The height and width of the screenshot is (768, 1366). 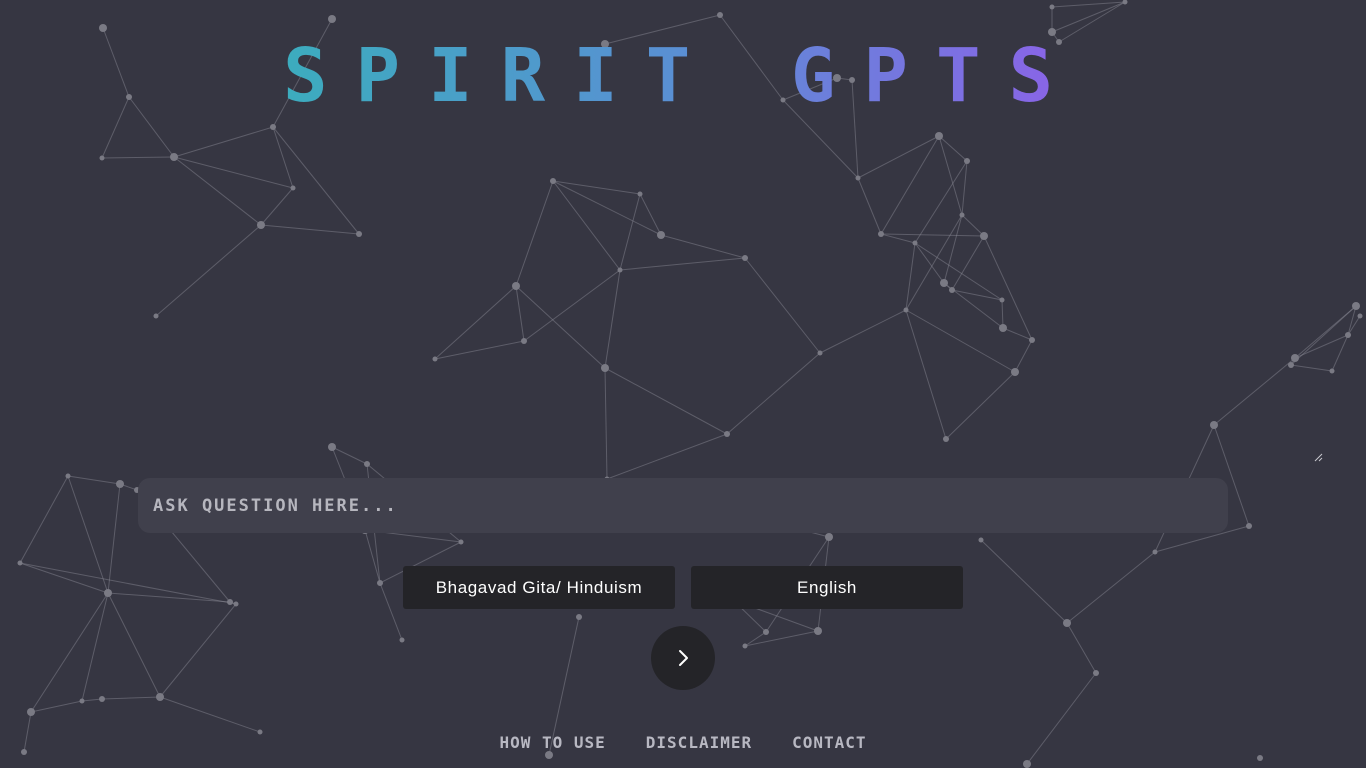 I want to click on resize-grip-icon, so click(x=1318, y=457).